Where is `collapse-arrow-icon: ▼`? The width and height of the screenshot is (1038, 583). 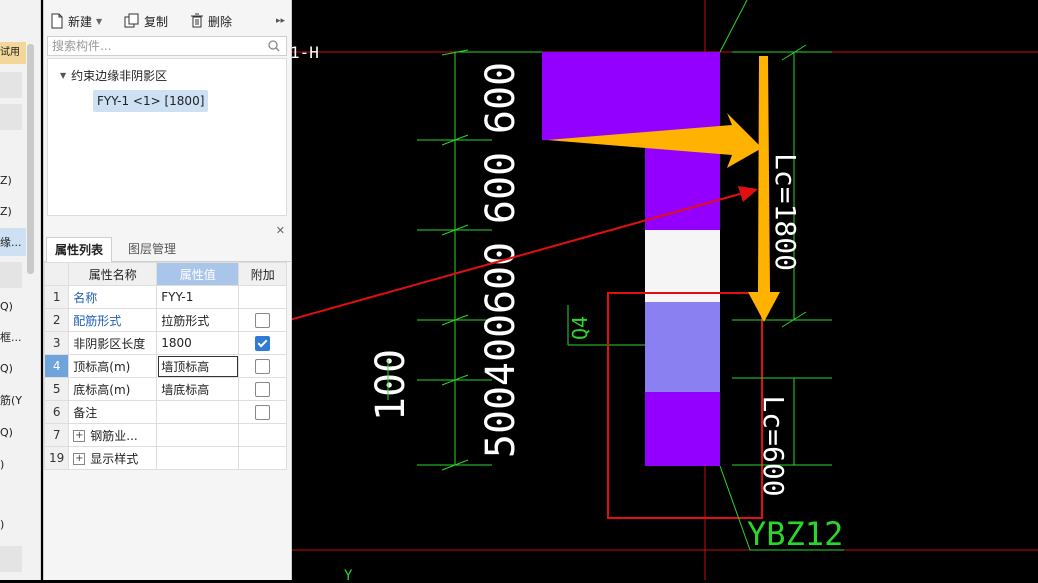 collapse-arrow-icon: ▼ is located at coordinates (63, 75).